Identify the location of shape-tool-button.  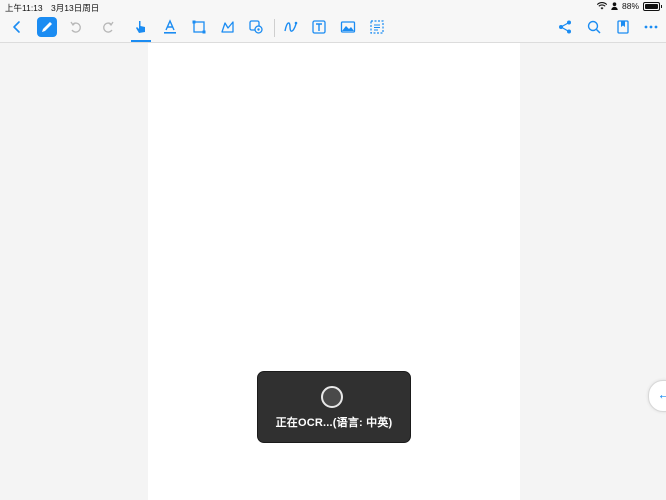
(256, 27).